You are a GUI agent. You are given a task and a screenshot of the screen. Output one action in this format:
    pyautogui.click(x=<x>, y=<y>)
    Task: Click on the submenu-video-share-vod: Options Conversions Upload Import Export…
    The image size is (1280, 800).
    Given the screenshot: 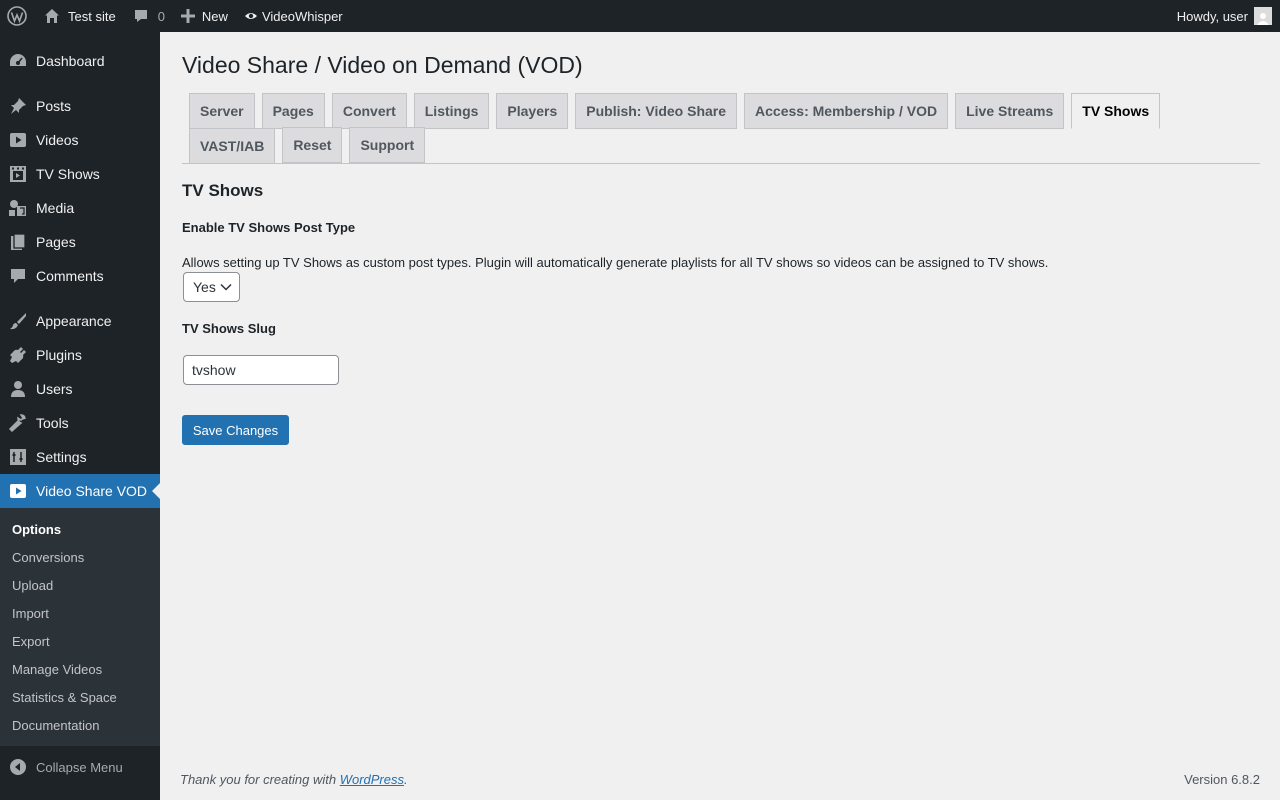 What is the action you would take?
    pyautogui.click(x=80, y=627)
    